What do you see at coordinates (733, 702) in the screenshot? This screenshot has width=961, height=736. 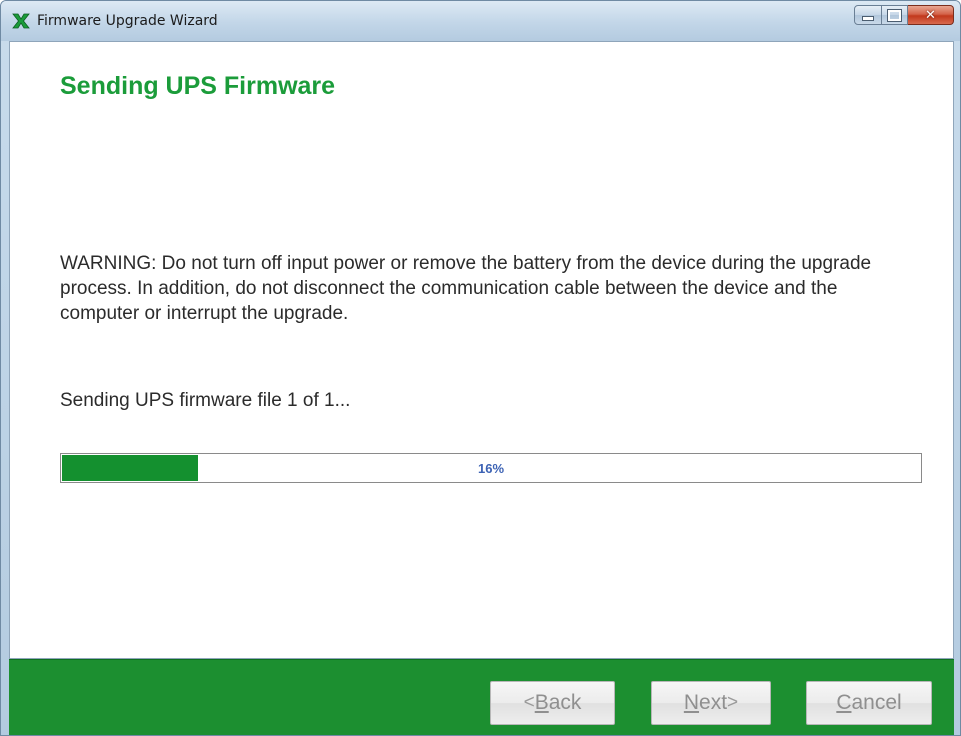 I see `next-arrow-icon: >` at bounding box center [733, 702].